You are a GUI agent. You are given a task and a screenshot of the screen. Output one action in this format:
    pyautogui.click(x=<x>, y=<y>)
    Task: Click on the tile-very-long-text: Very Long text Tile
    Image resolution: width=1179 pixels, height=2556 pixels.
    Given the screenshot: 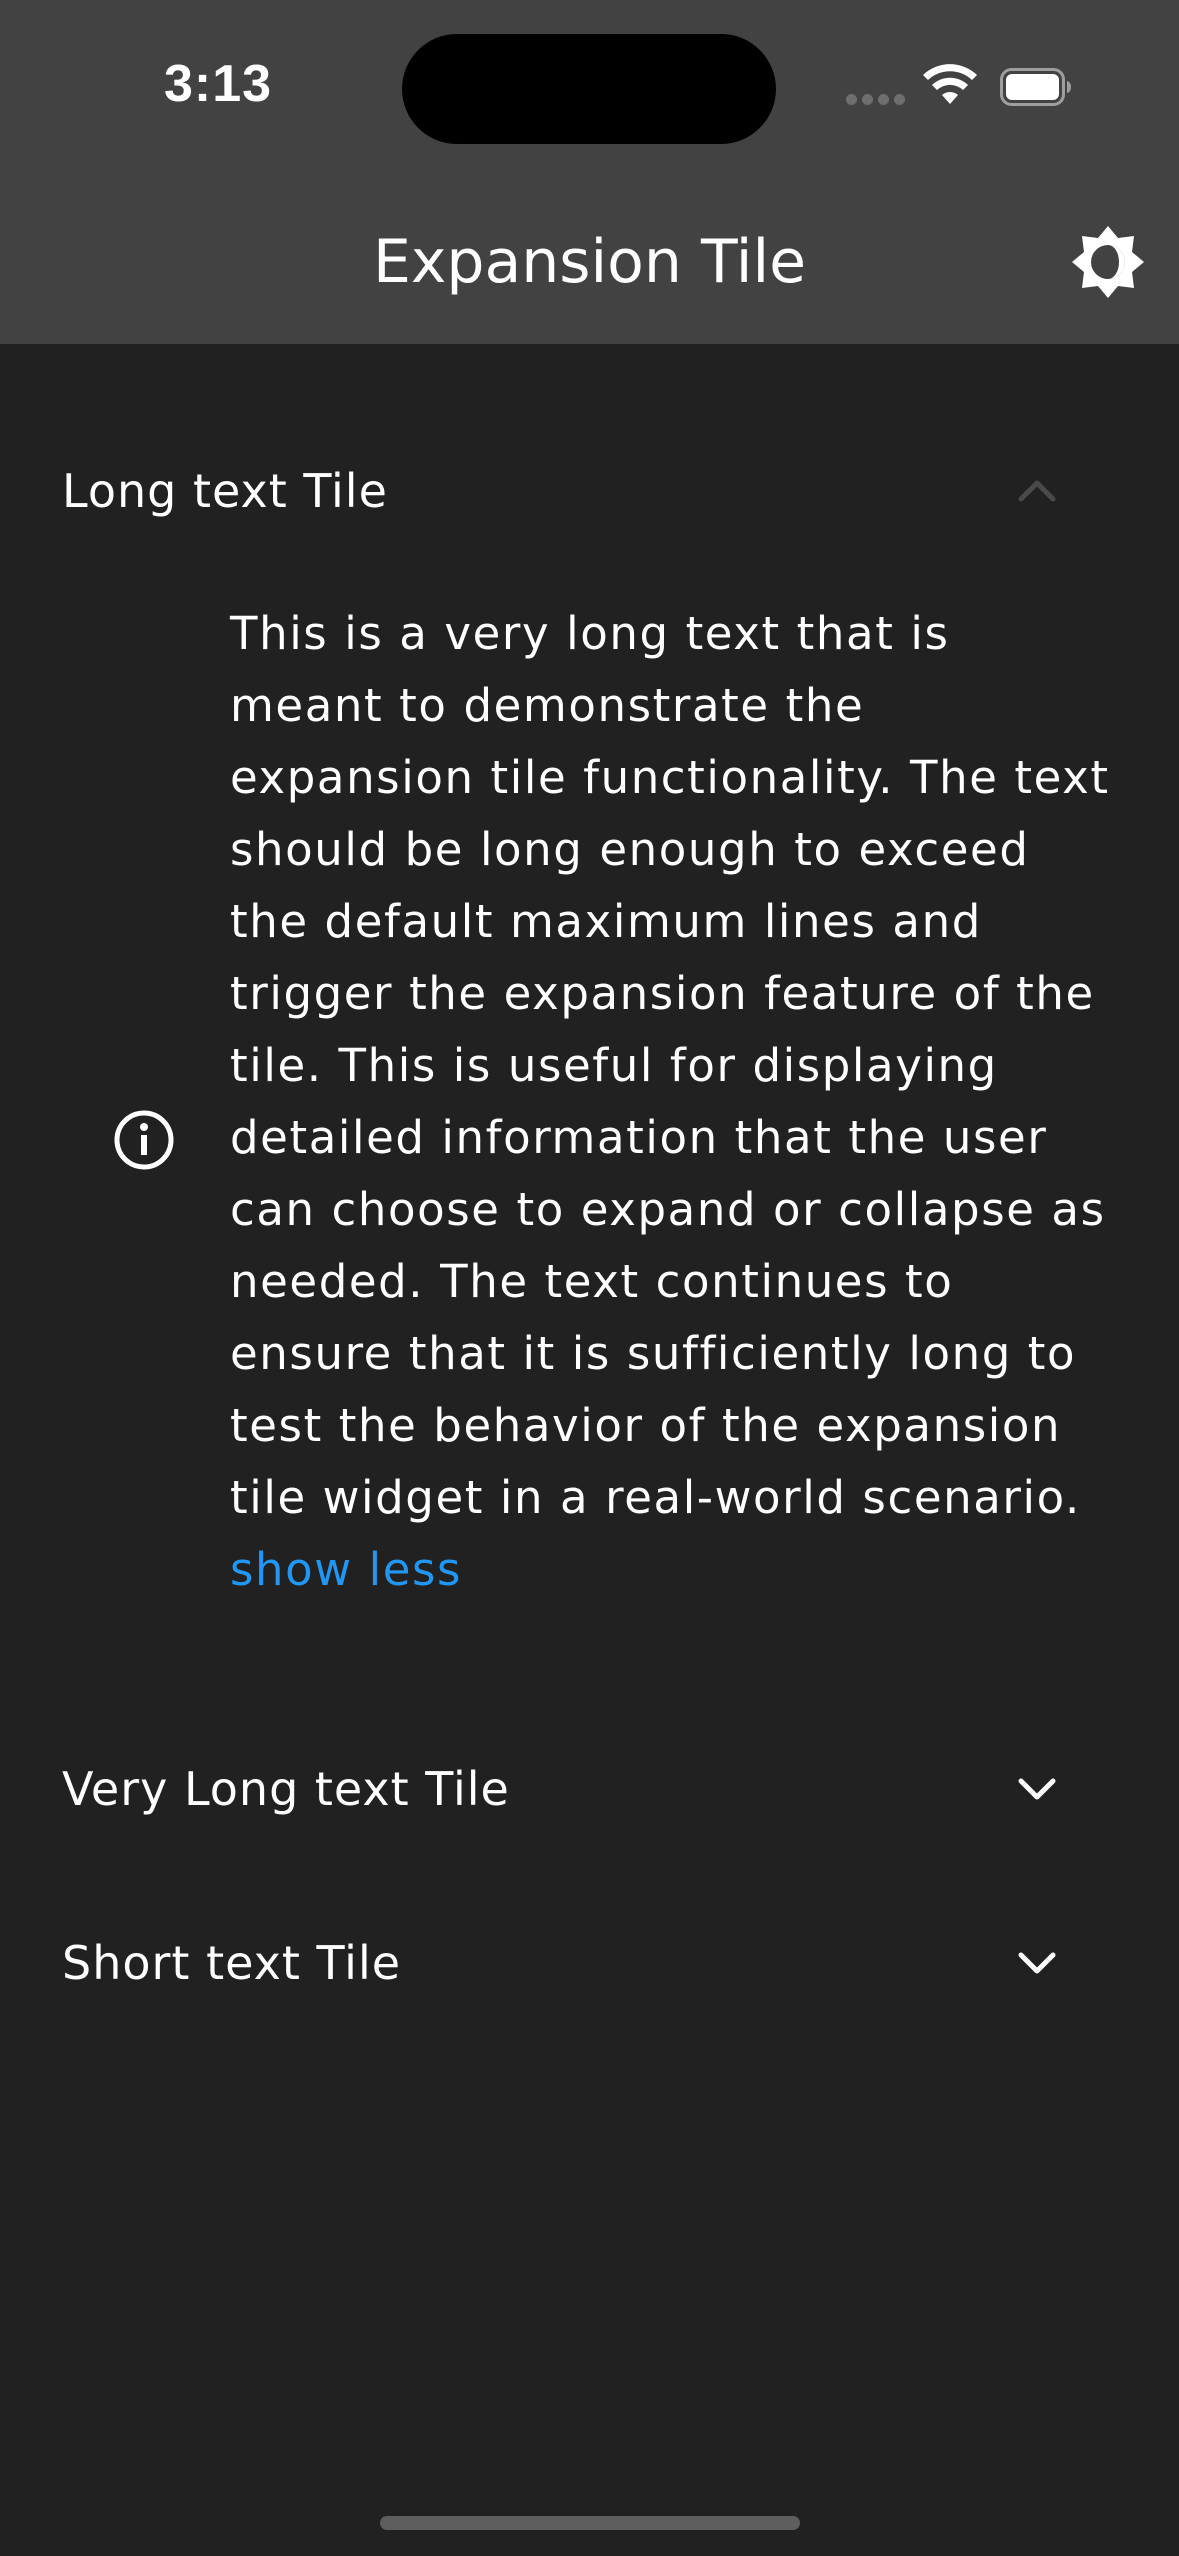 What is the action you would take?
    pyautogui.click(x=589, y=1789)
    